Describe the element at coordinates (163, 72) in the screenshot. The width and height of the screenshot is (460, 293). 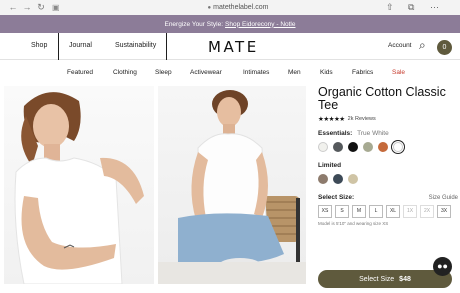
I see `nav-sleep: Sleep` at that location.